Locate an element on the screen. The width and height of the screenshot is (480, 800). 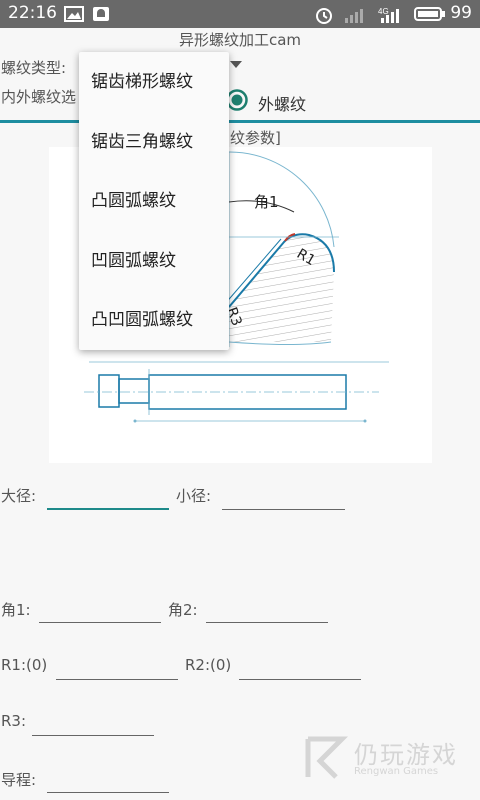
battery-icon is located at coordinates (429, 14).